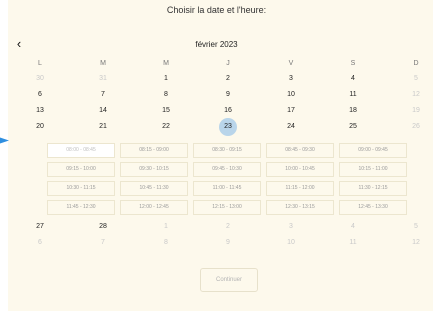  I want to click on calendar-day: 28, so click(103, 227).